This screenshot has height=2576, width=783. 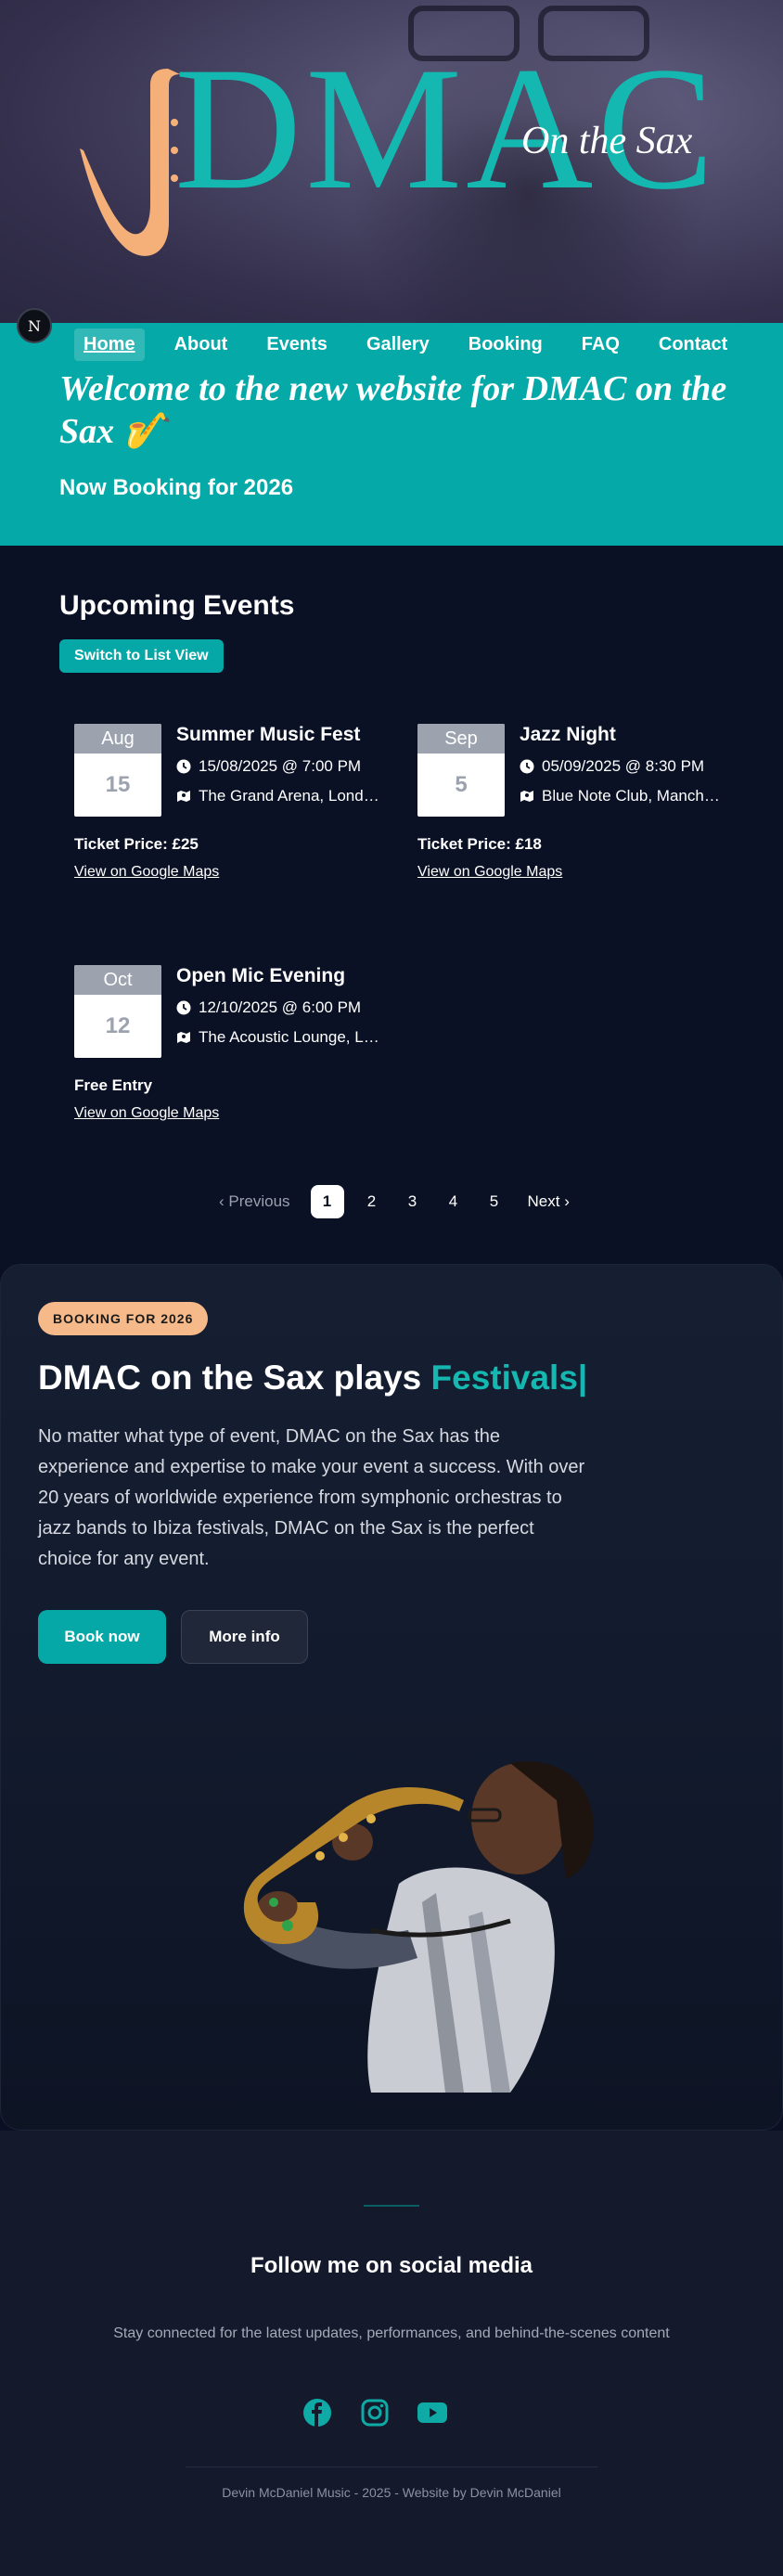 What do you see at coordinates (177, 606) in the screenshot?
I see `events-title: Upcoming Events` at bounding box center [177, 606].